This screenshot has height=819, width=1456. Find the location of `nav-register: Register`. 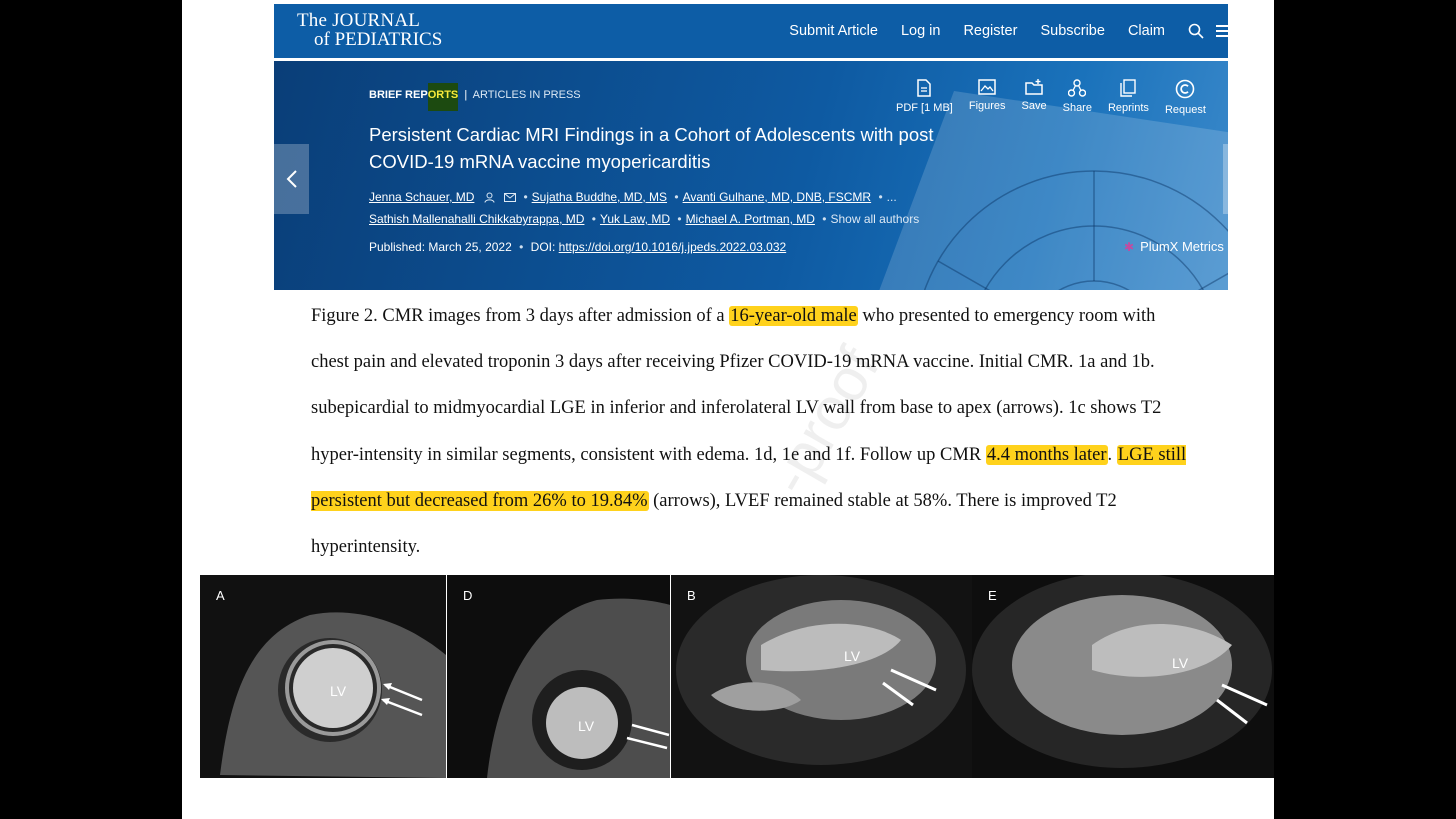

nav-register: Register is located at coordinates (990, 31).